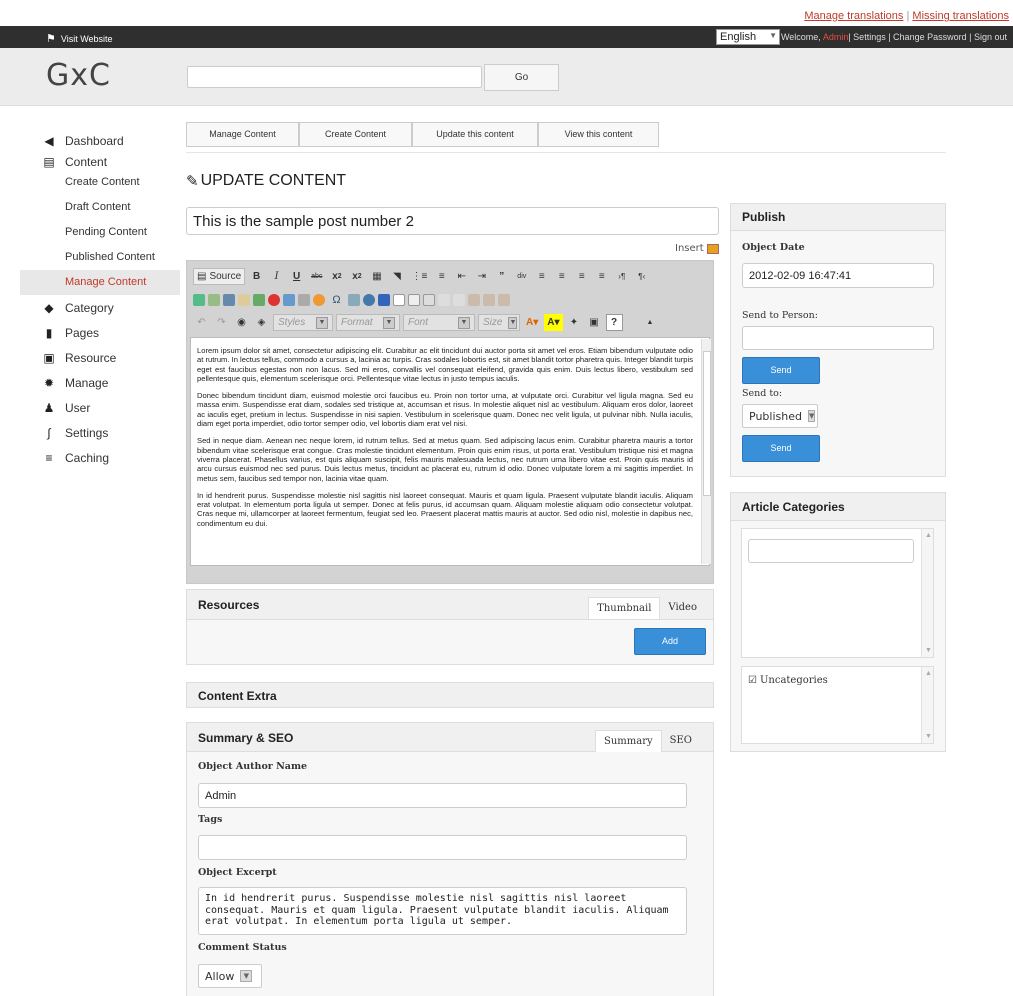 The width and height of the screenshot is (1013, 996). Describe the element at coordinates (598, 134) in the screenshot. I see `view-content-button: View this content` at that location.